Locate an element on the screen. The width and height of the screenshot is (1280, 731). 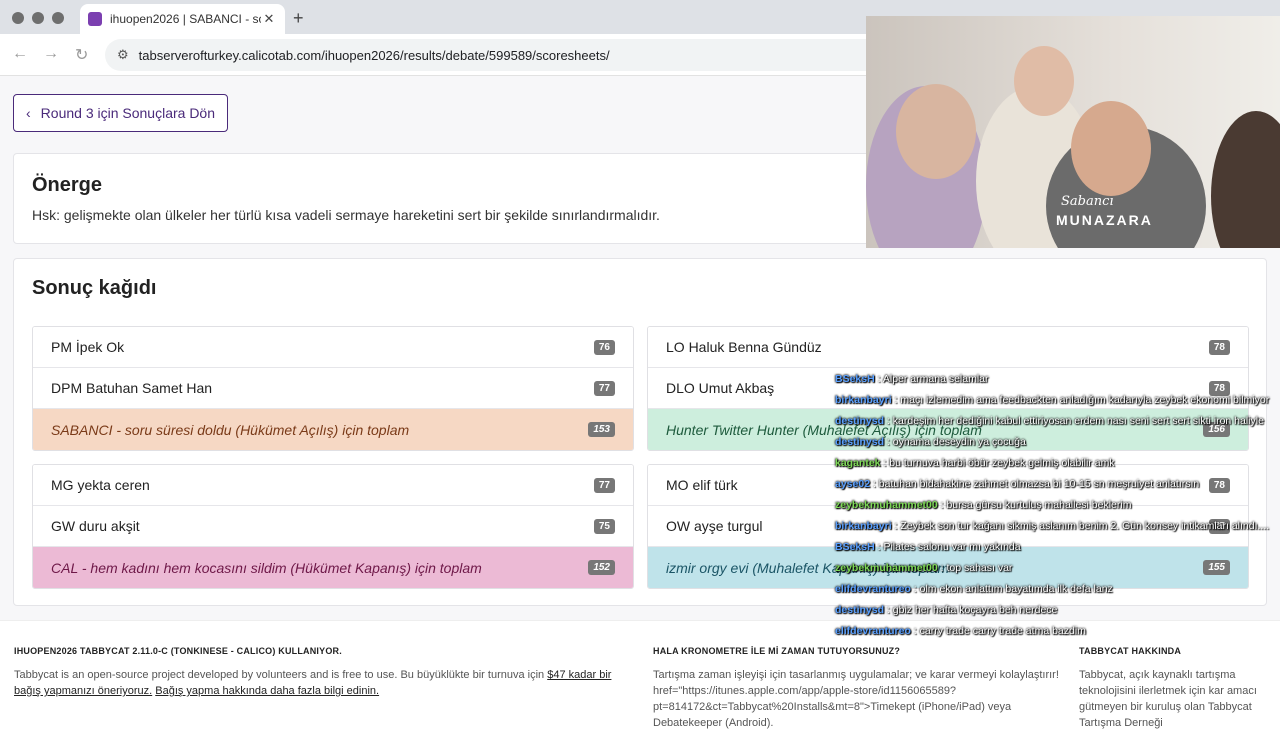
speaker-name: LO Haluk Benna Gündüz is located at coordinates (744, 347).